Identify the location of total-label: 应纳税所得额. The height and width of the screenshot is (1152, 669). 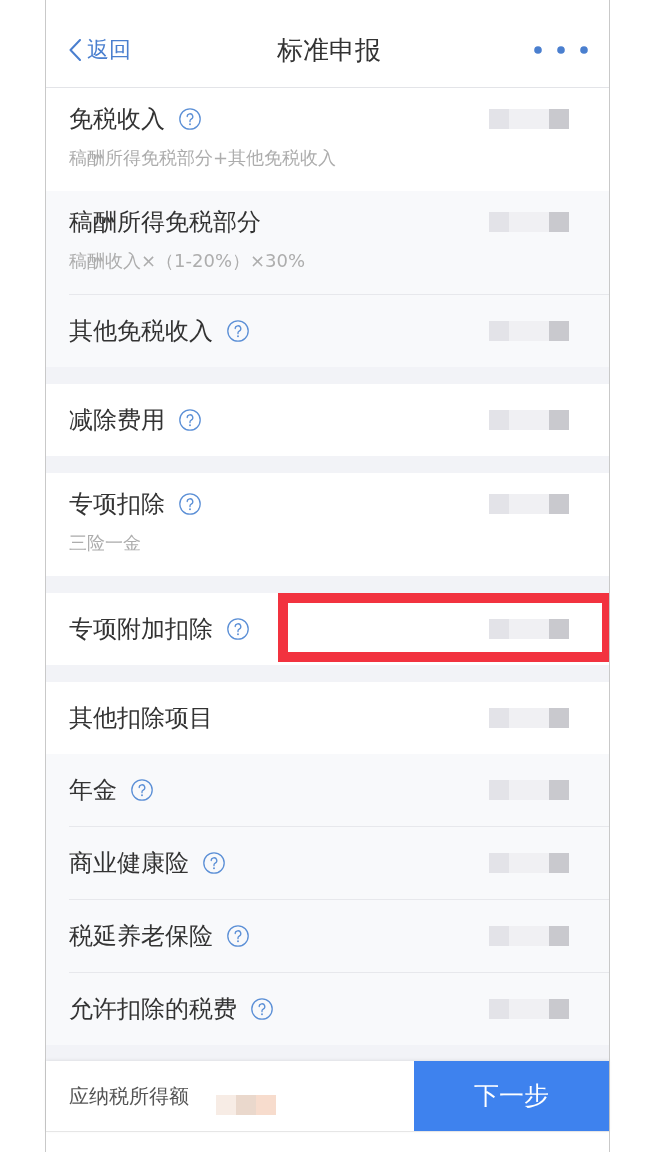
(129, 1096).